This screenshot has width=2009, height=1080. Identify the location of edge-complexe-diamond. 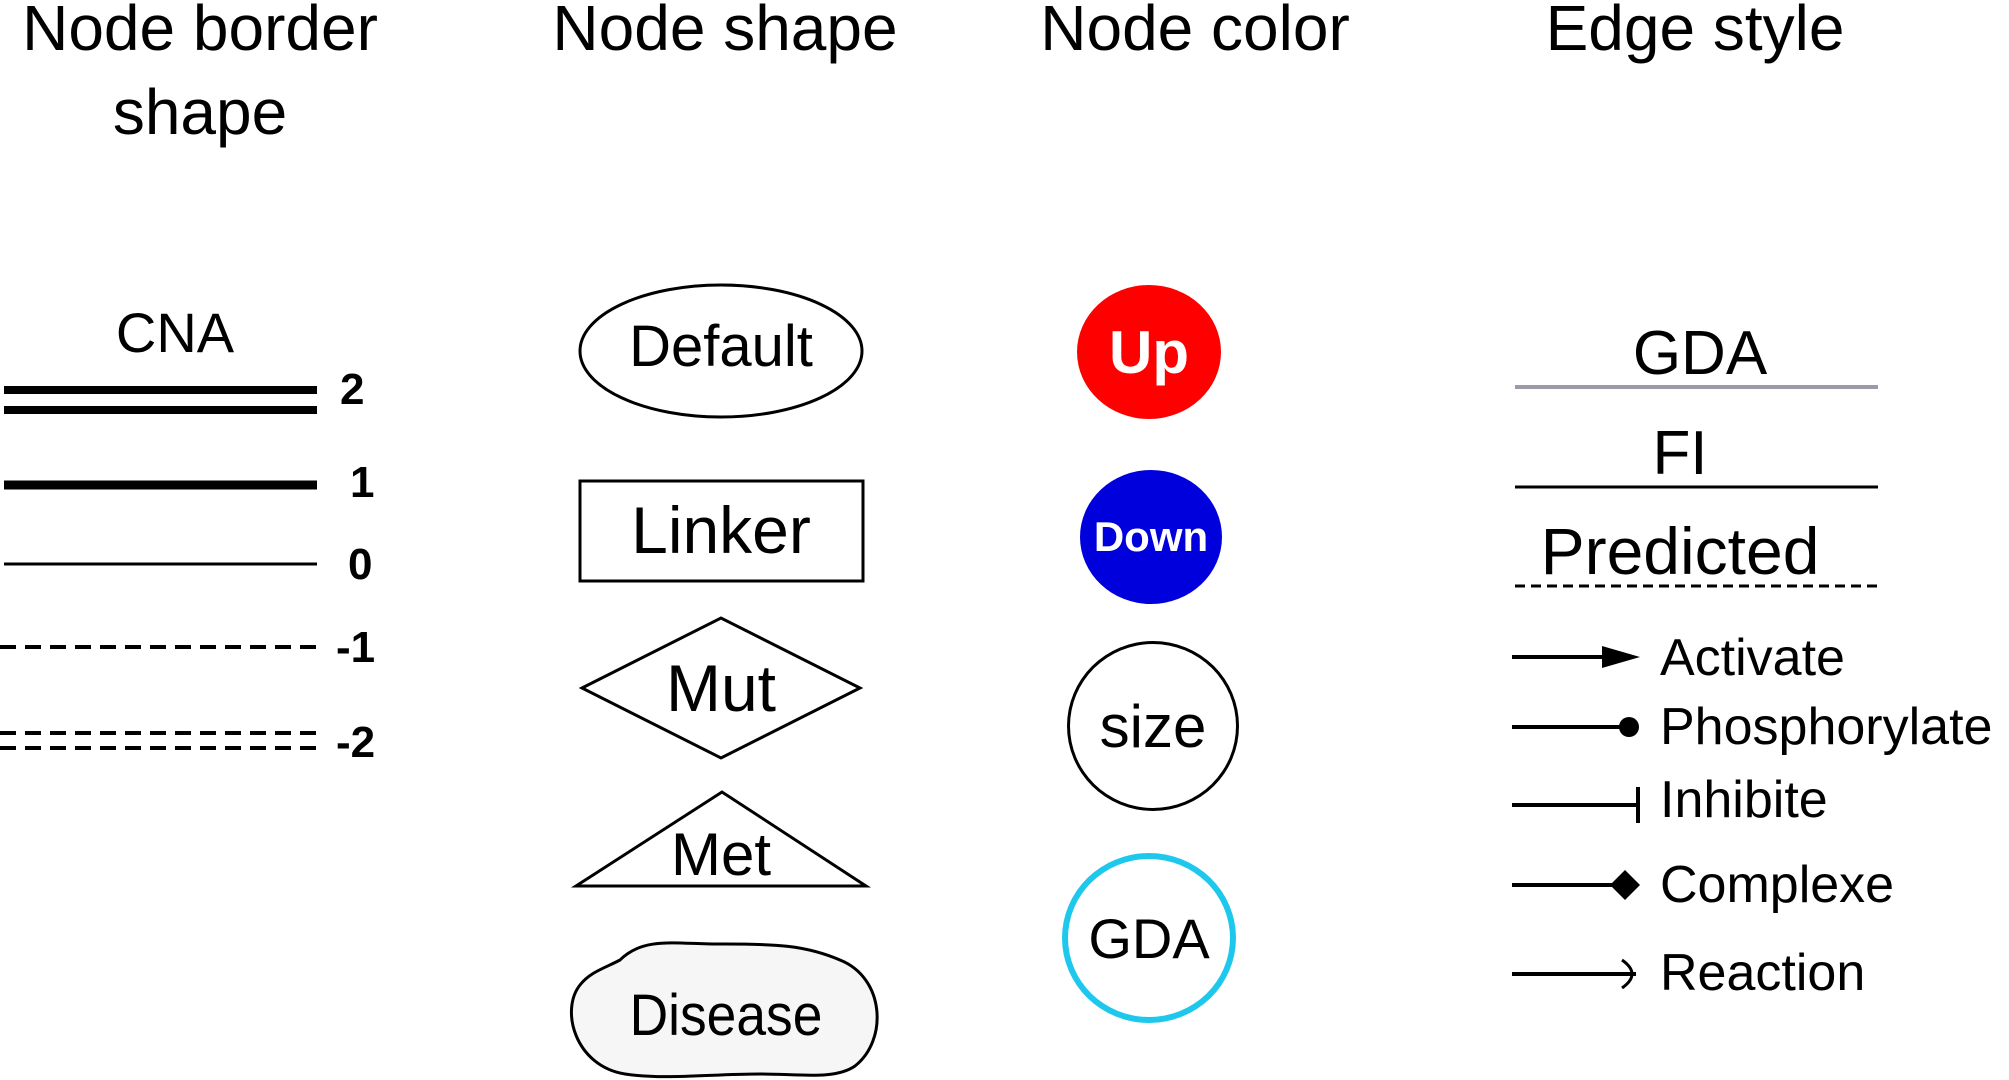
(1625, 885).